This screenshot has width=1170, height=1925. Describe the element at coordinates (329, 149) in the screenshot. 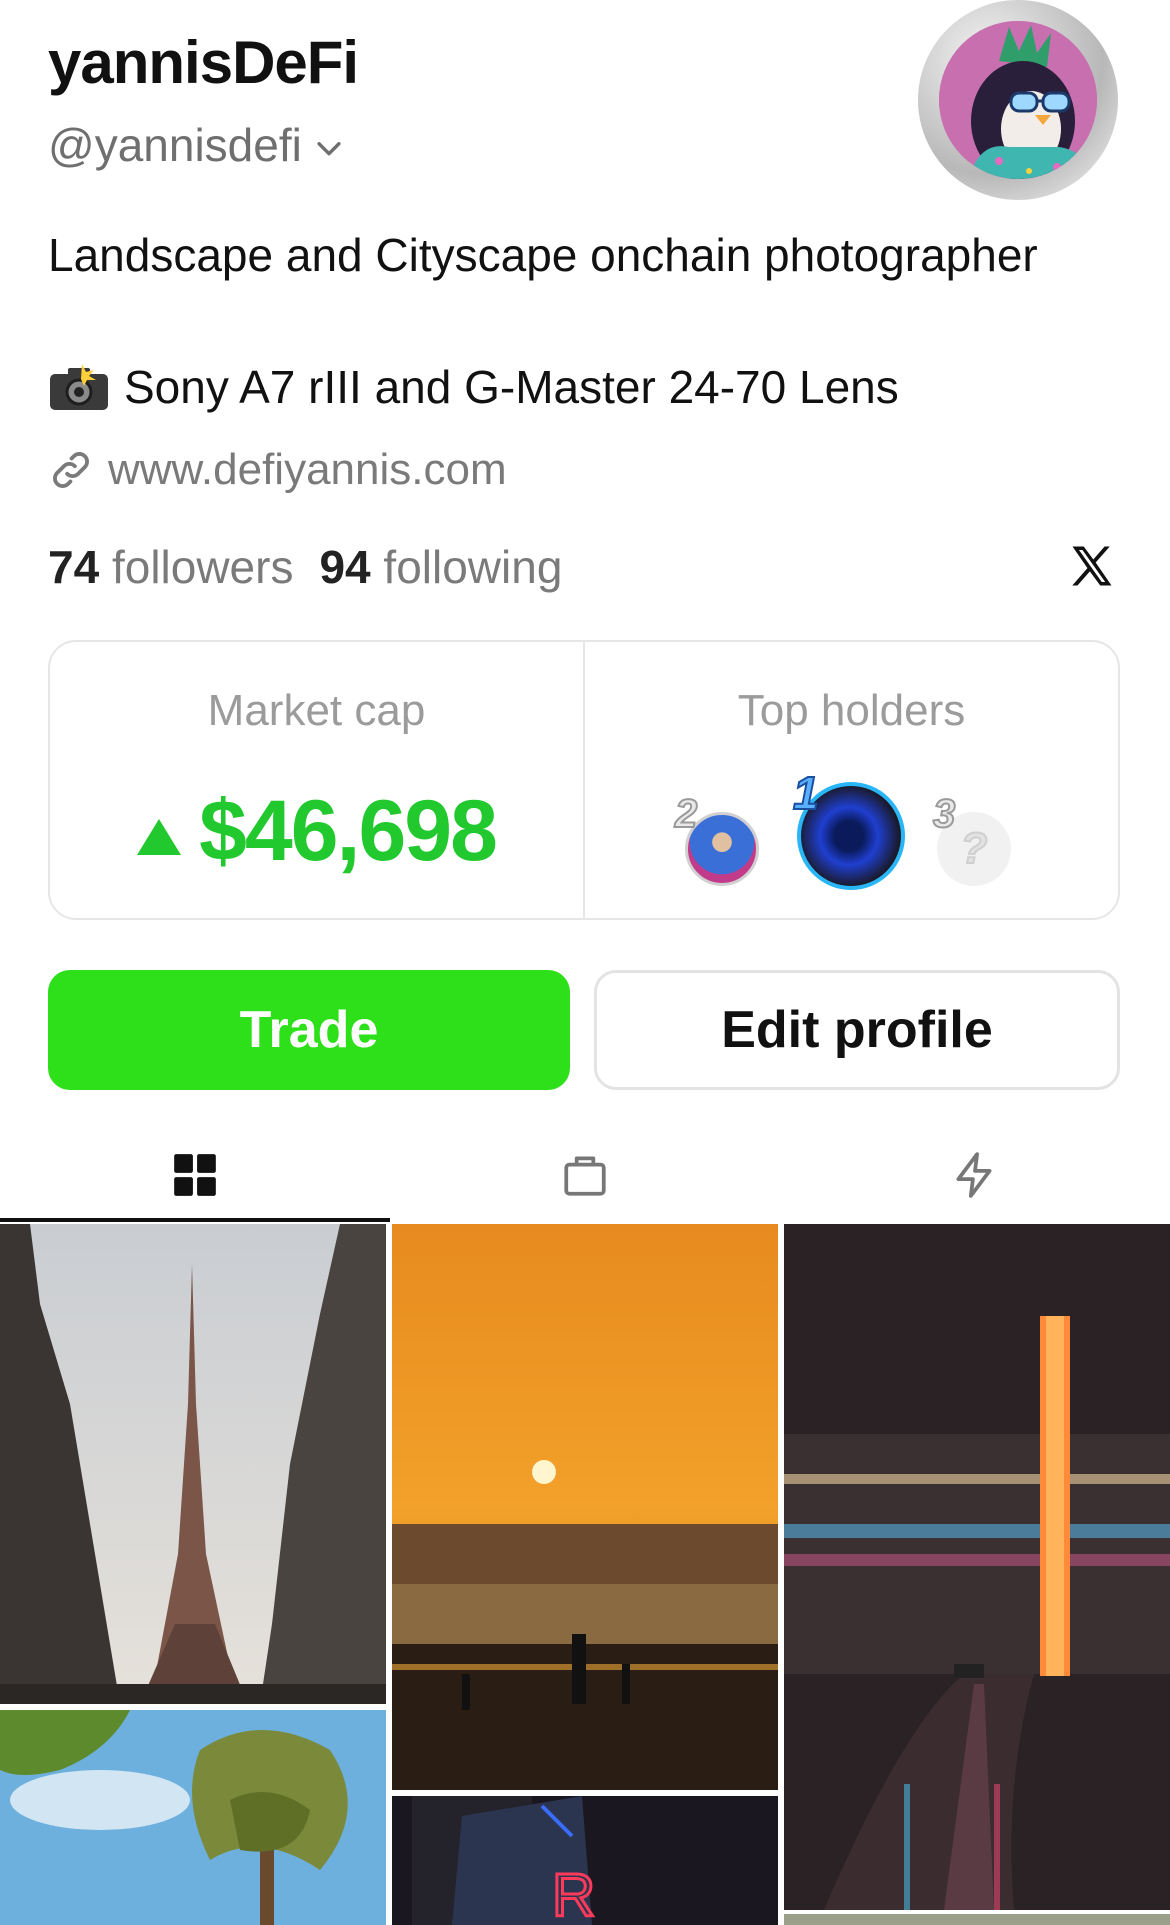

I see `chevron-down-icon` at that location.